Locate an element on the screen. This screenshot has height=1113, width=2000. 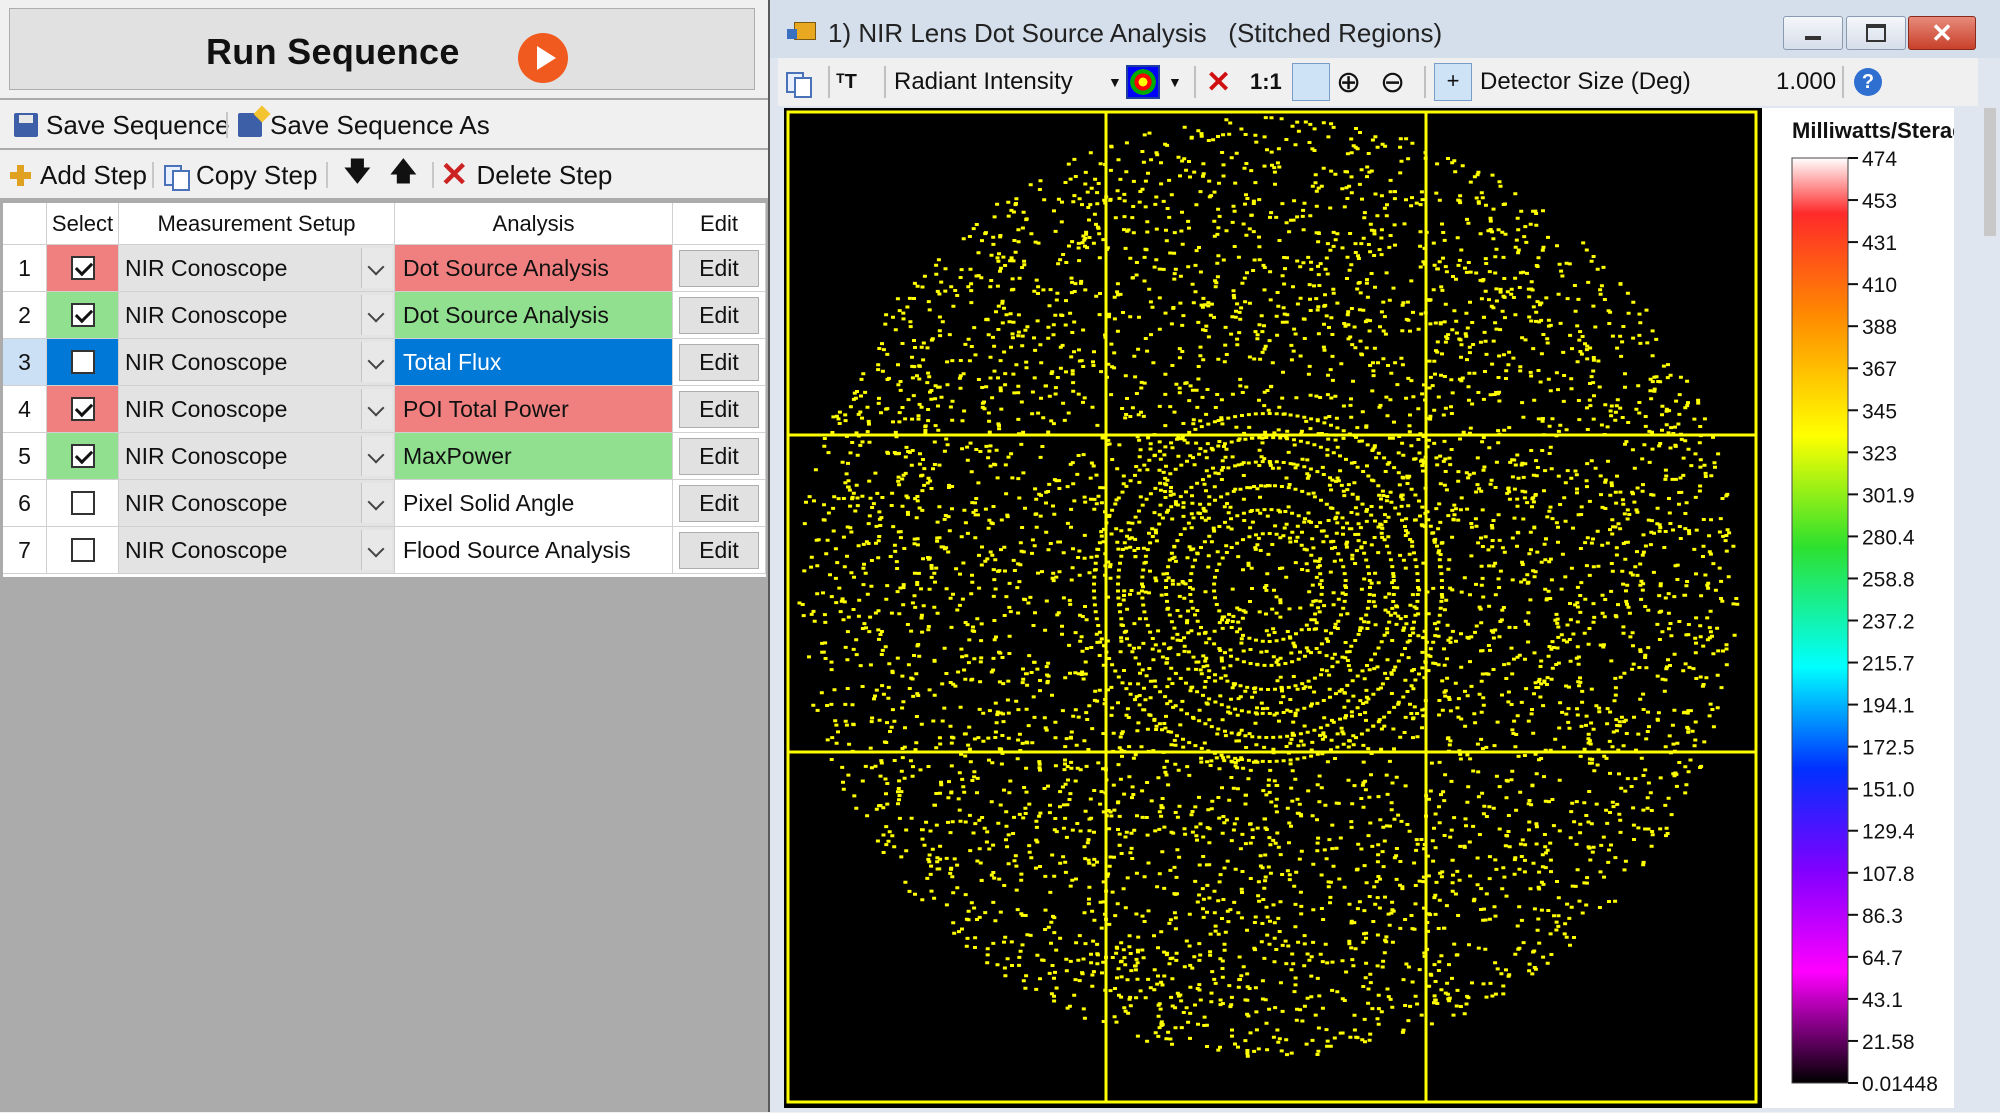
row-number: 4 is located at coordinates (25, 409).